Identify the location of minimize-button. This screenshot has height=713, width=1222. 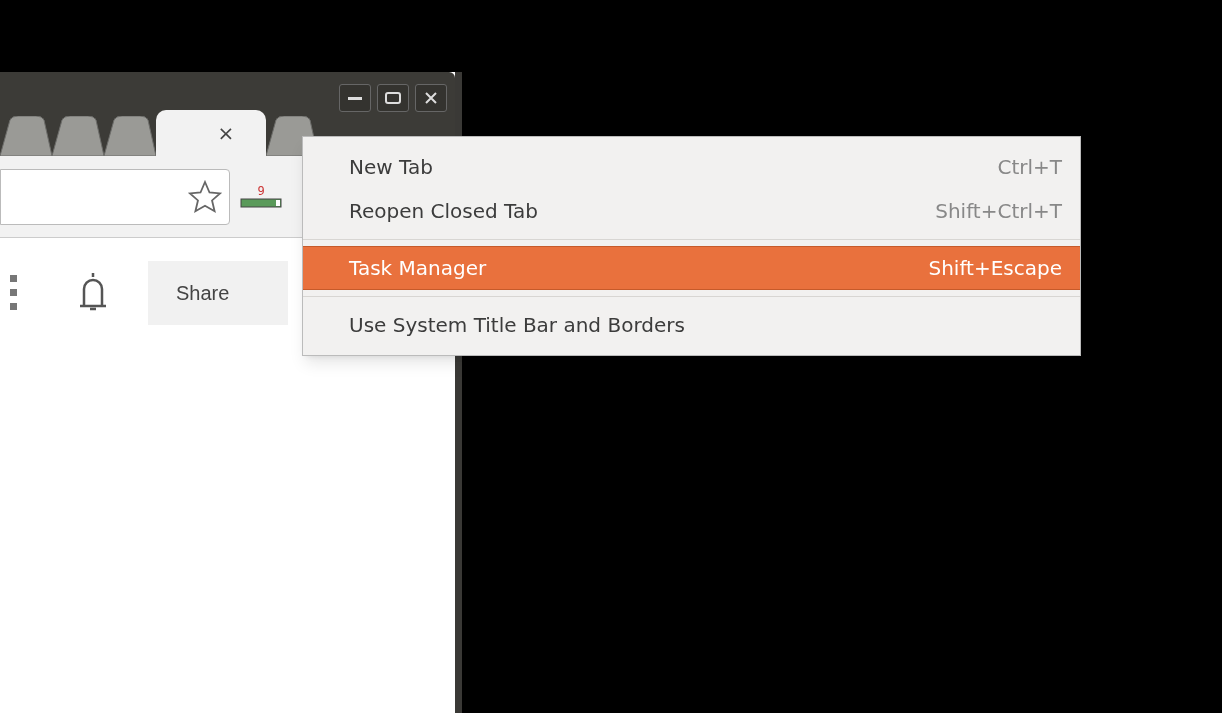
(355, 98).